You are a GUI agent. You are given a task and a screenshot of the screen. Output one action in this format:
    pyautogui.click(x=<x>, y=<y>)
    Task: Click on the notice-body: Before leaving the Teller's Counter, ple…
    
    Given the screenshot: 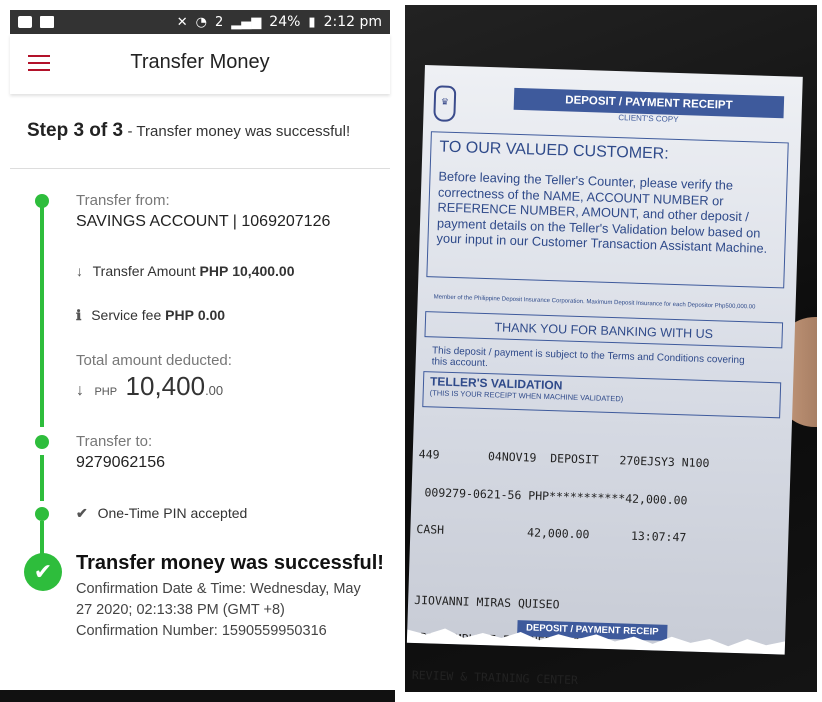 What is the action you would take?
    pyautogui.click(x=602, y=212)
    